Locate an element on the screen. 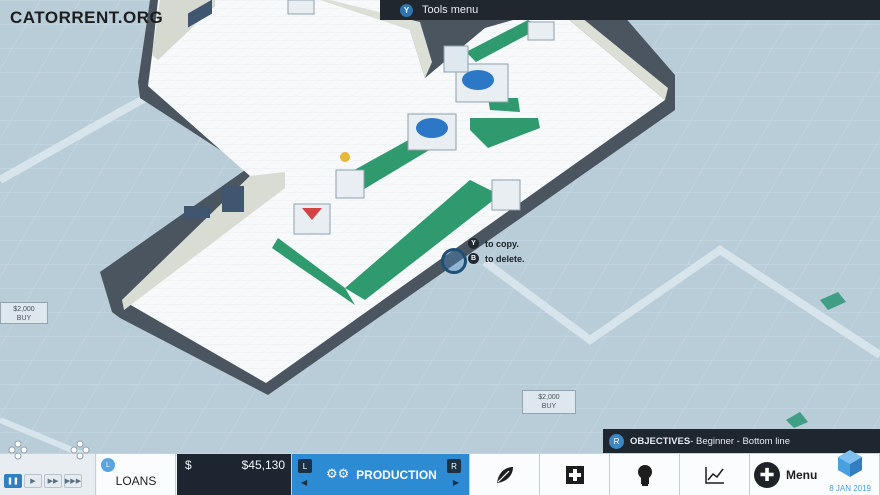 This screenshot has width=880, height=495. fast-forward-icon: ▶▶ is located at coordinates (53, 481).